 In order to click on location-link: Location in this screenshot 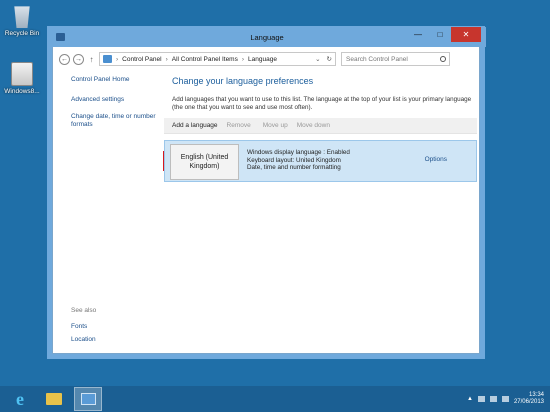, I will do `click(83, 339)`.